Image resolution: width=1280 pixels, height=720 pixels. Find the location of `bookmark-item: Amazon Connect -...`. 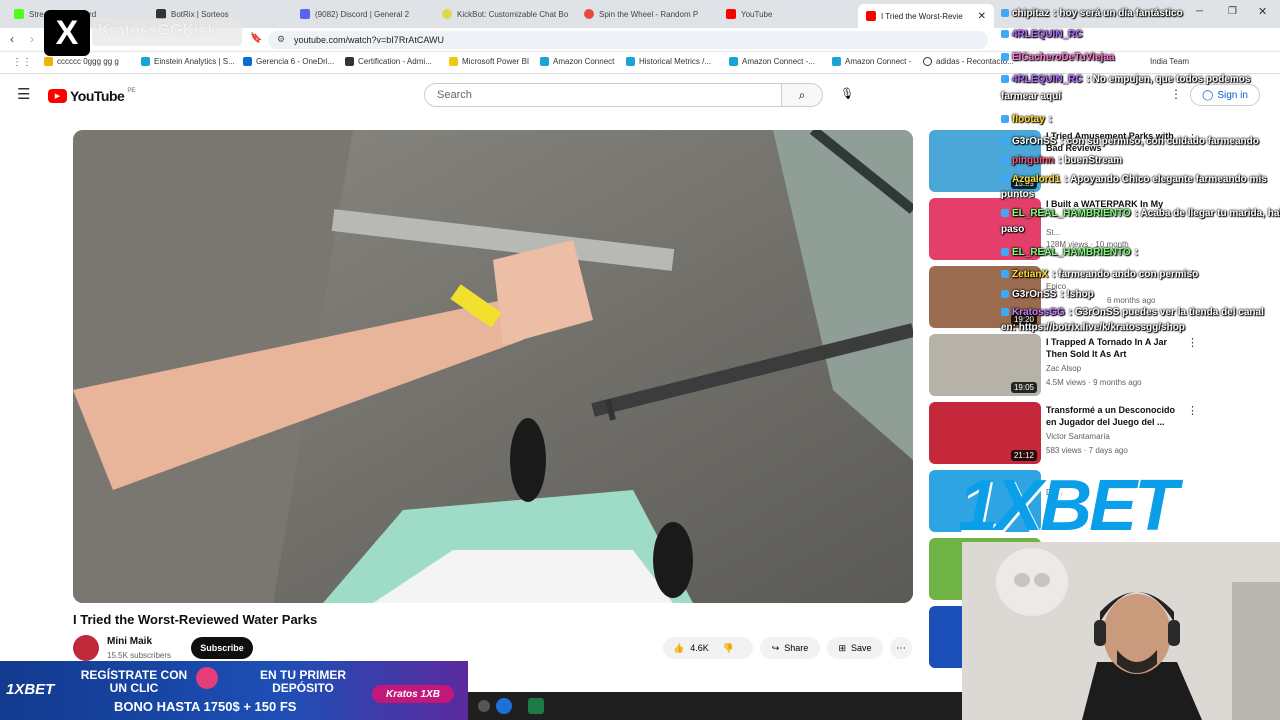

bookmark-item: Amazon Connect -... is located at coordinates (772, 61).